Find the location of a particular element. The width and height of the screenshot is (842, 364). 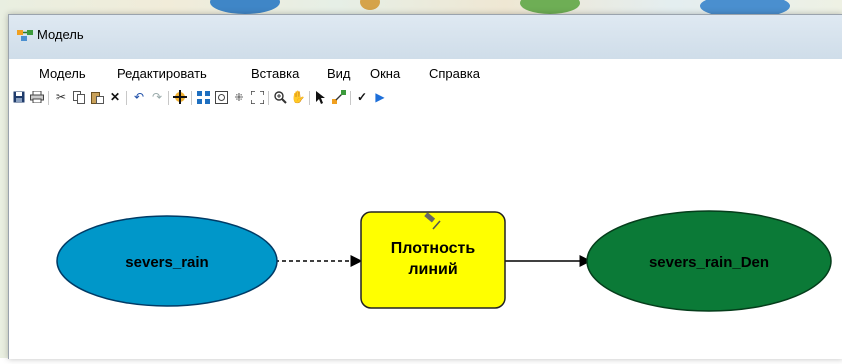

validate-icon: ✓ is located at coordinates (362, 97).